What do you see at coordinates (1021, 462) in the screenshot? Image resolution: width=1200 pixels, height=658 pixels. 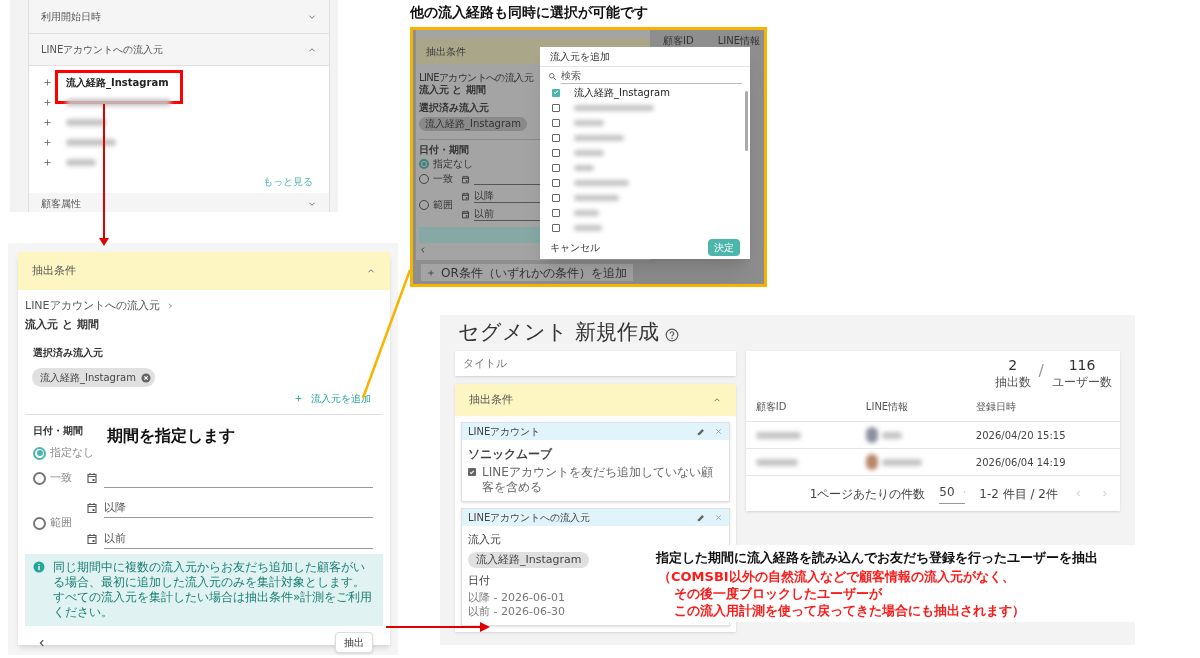 I see `table-cell-text: 2026/06/04 14:19` at bounding box center [1021, 462].